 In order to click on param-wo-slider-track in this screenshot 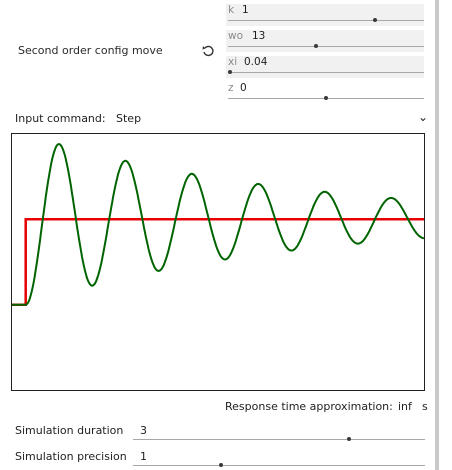, I will do `click(326, 46)`.